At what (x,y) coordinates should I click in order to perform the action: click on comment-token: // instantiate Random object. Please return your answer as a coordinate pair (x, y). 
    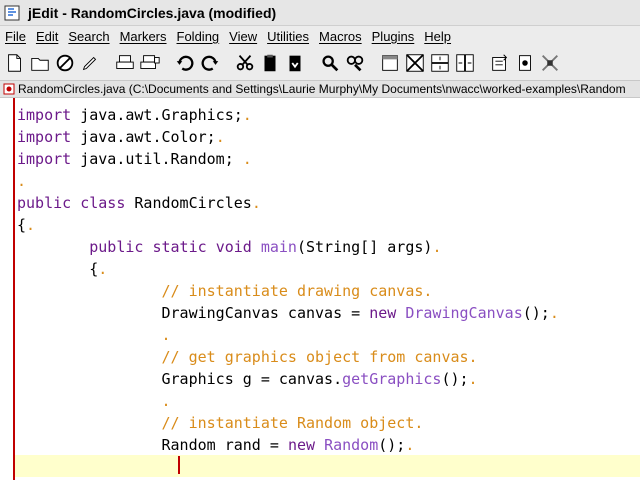
    Looking at the image, I should click on (288, 423).